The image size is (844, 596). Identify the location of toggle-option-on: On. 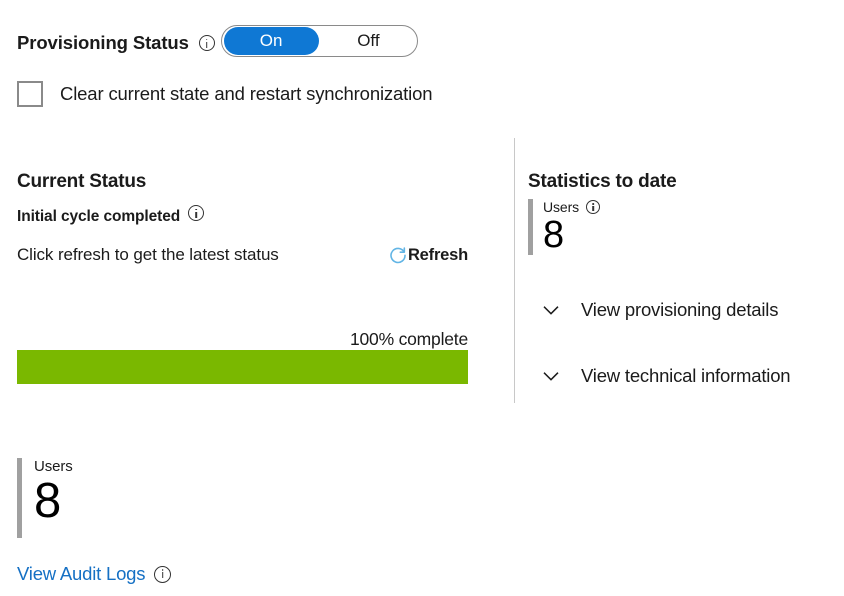
(271, 41).